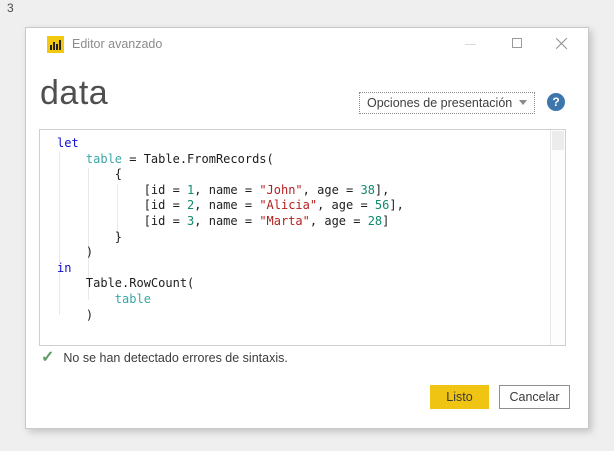 This screenshot has height=451, width=614. I want to click on minimize-button, so click(471, 44).